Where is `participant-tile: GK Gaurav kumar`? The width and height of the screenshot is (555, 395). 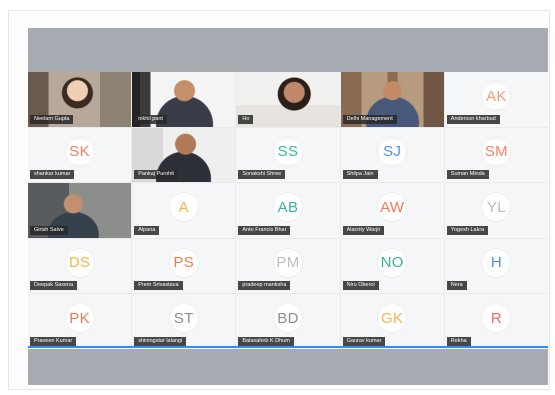
participant-tile: GK Gaurav kumar is located at coordinates (392, 321).